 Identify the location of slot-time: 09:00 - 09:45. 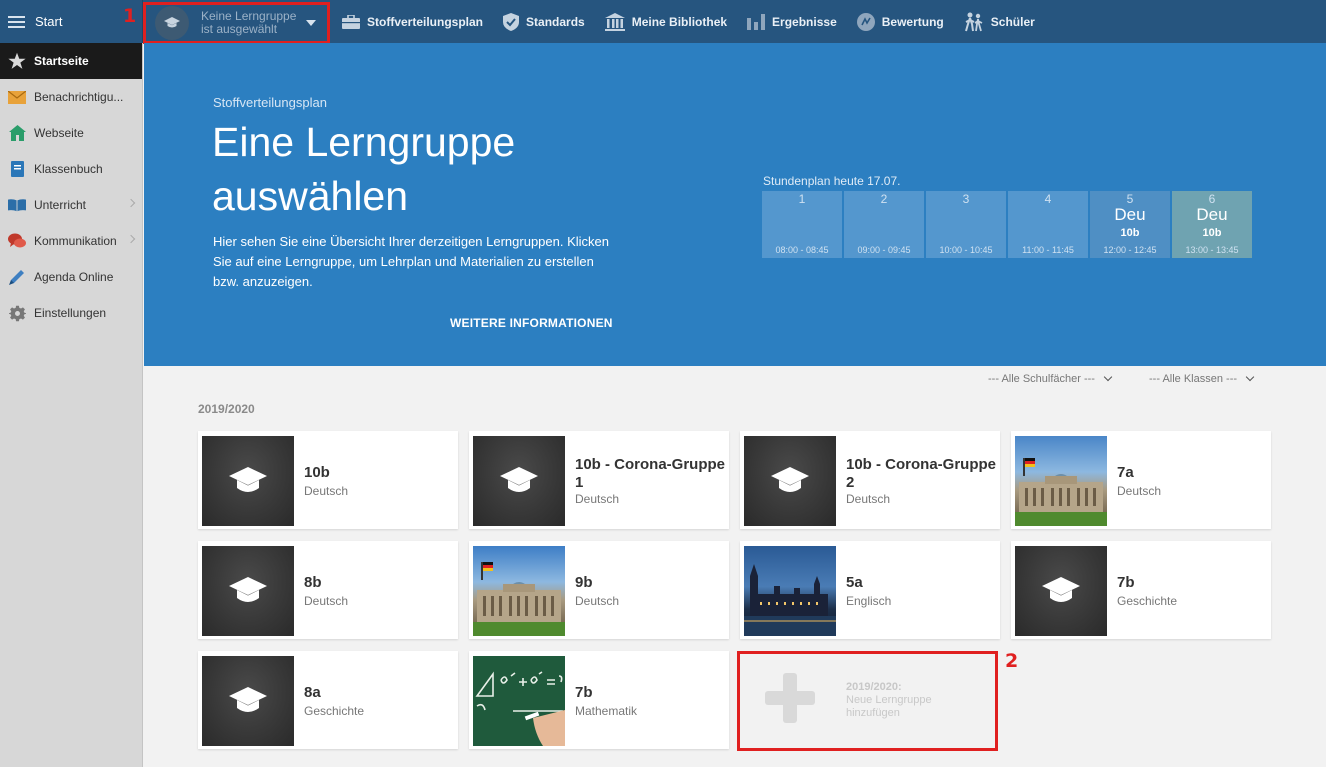
(884, 250).